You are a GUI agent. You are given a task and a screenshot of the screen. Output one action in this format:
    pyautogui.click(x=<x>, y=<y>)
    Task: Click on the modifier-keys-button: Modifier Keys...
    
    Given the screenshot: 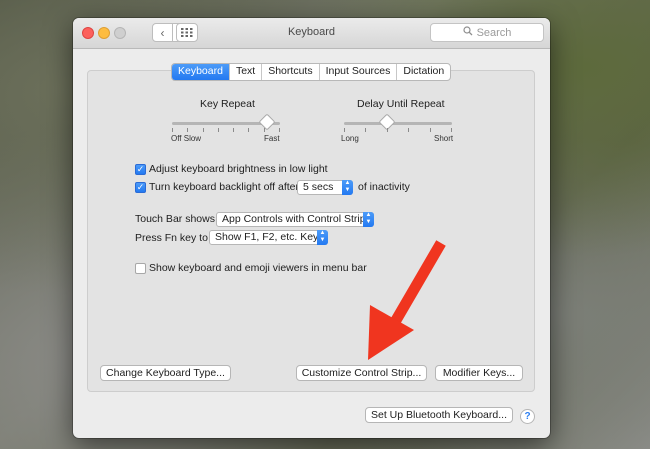 What is the action you would take?
    pyautogui.click(x=479, y=373)
    